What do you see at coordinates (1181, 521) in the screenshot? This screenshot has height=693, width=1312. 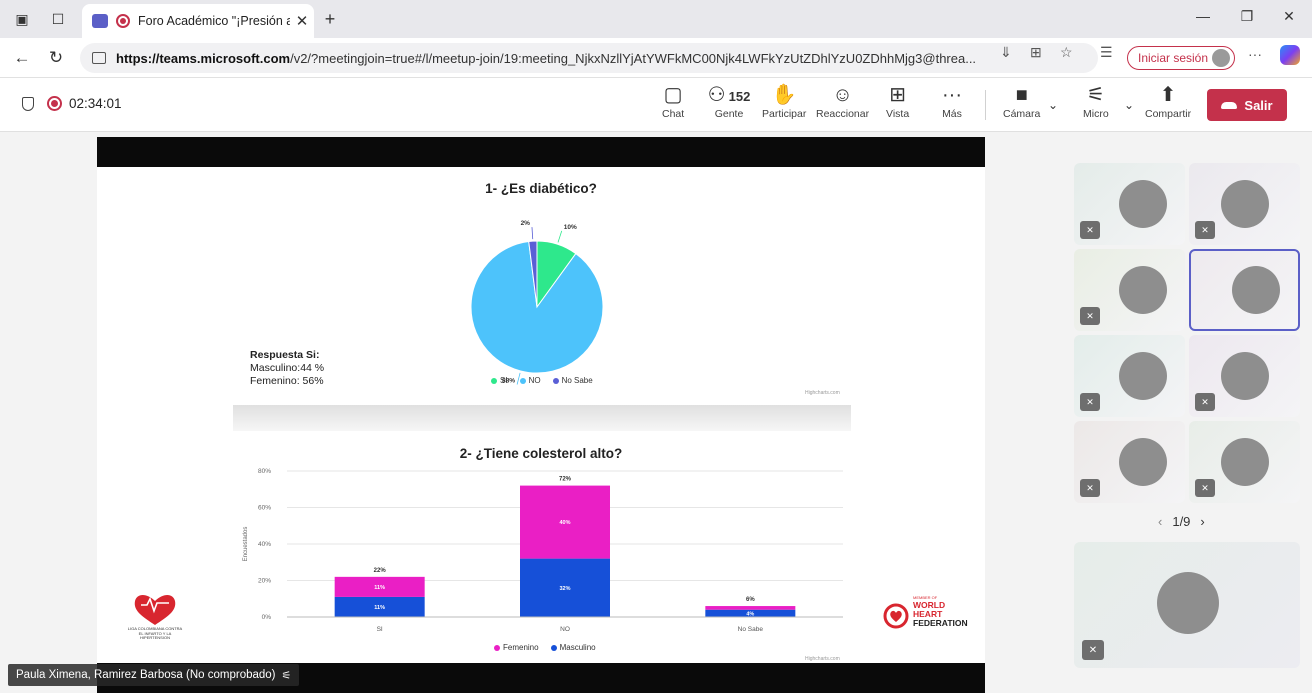 I see `gallery-pager: ‹ 1/9 ›` at bounding box center [1181, 521].